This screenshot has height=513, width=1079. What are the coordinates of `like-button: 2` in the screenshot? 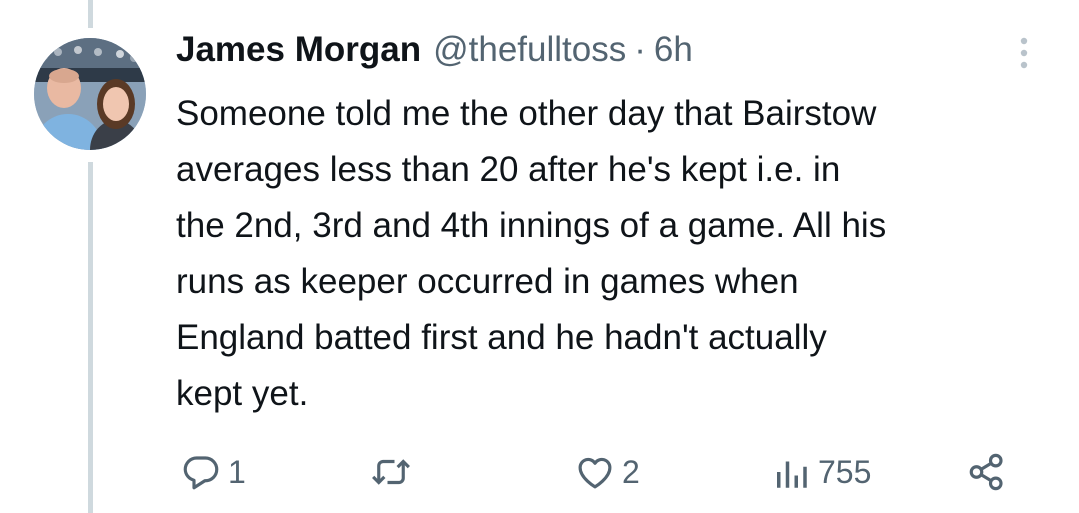 It's located at (607, 472).